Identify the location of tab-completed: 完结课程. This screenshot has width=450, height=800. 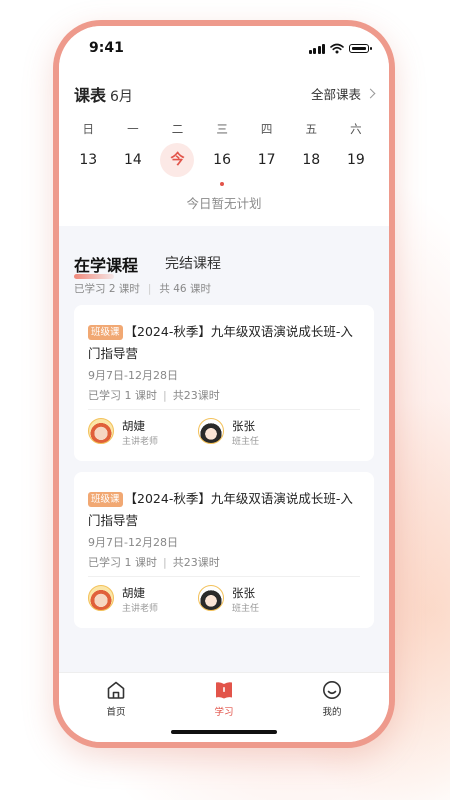
(193, 263).